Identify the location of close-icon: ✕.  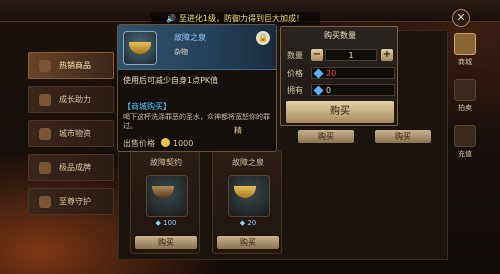
(461, 17).